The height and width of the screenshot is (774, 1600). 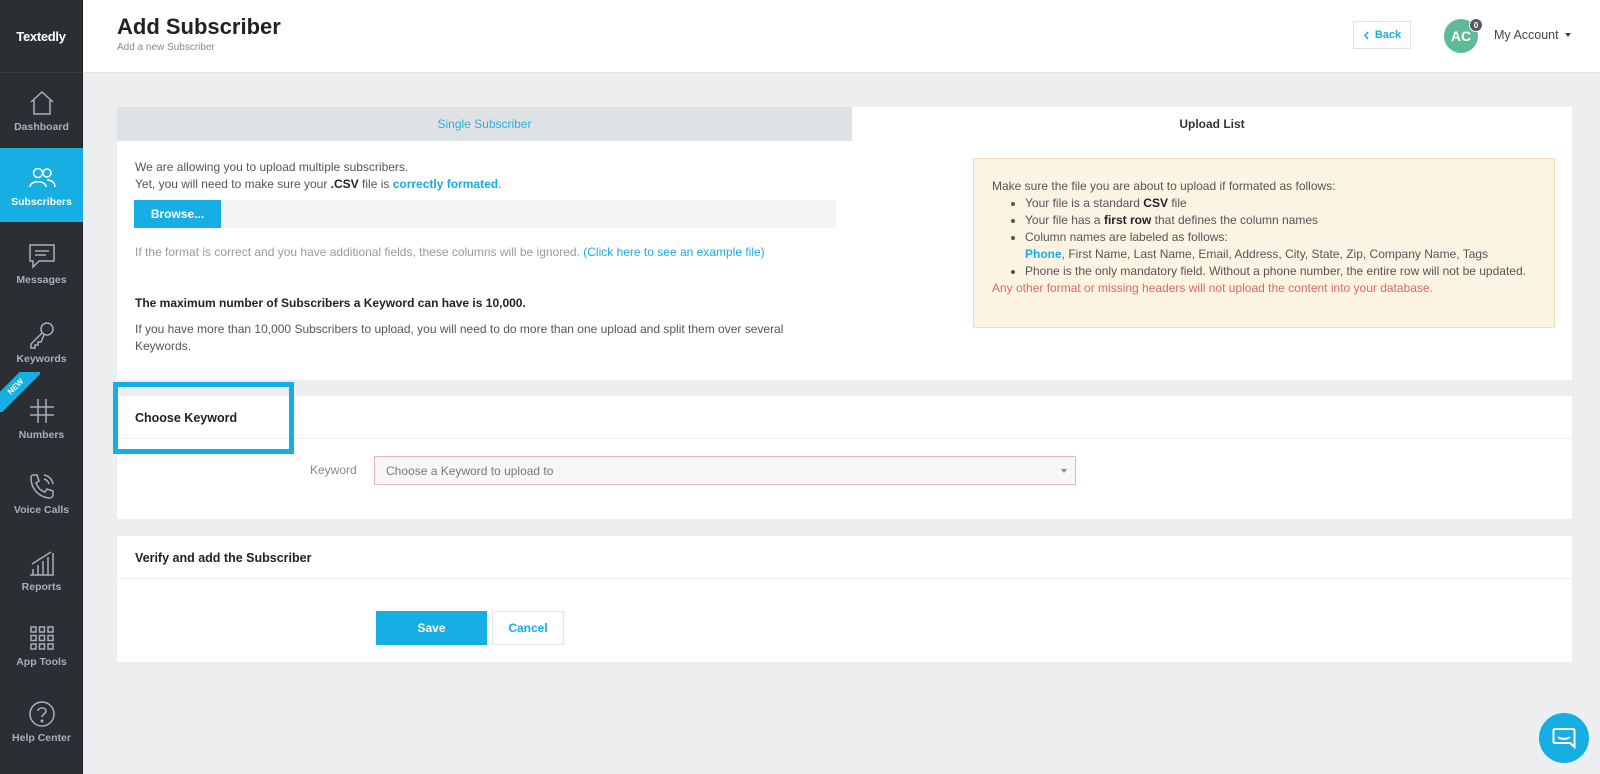 I want to click on new-badge-clip: NEW, so click(x=20, y=392).